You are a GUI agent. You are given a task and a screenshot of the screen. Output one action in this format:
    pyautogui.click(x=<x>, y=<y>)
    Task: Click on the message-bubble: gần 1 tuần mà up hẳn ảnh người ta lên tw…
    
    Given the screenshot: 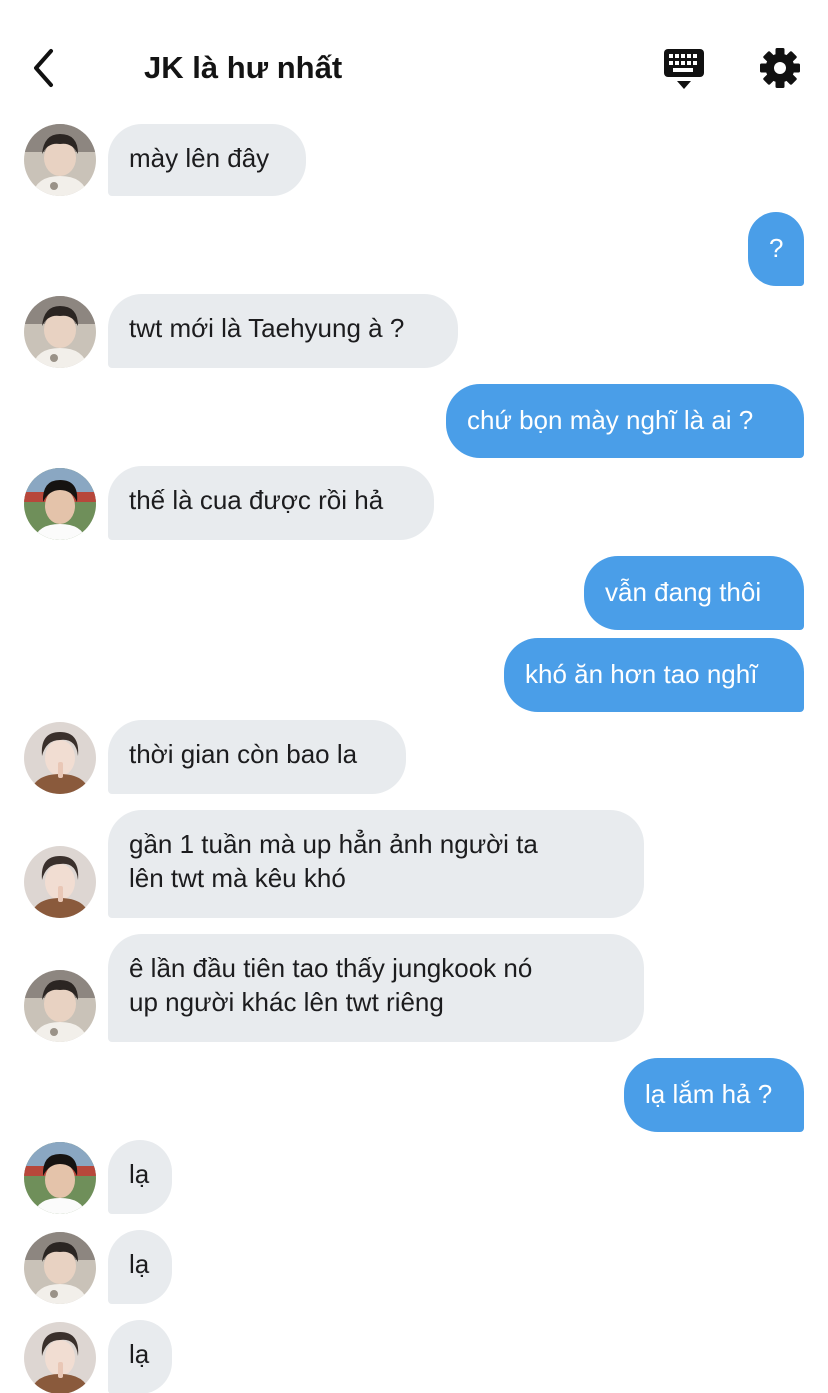 What is the action you would take?
    pyautogui.click(x=376, y=864)
    